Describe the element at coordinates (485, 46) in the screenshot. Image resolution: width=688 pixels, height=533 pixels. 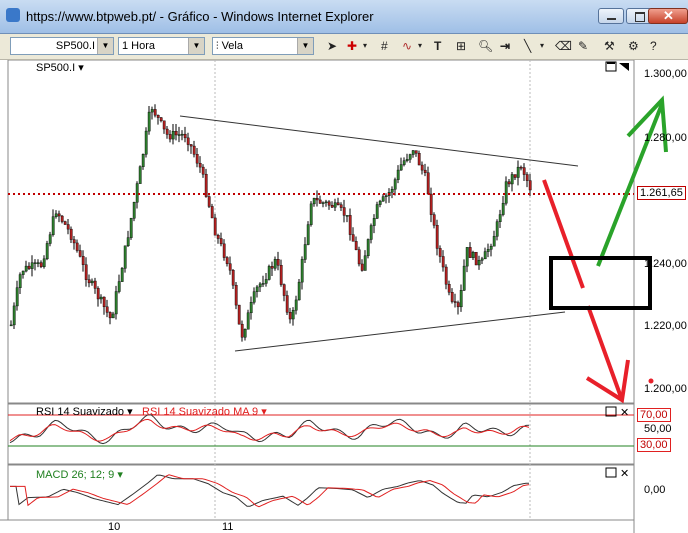
I see `zoom-icon: 🔍︎` at that location.